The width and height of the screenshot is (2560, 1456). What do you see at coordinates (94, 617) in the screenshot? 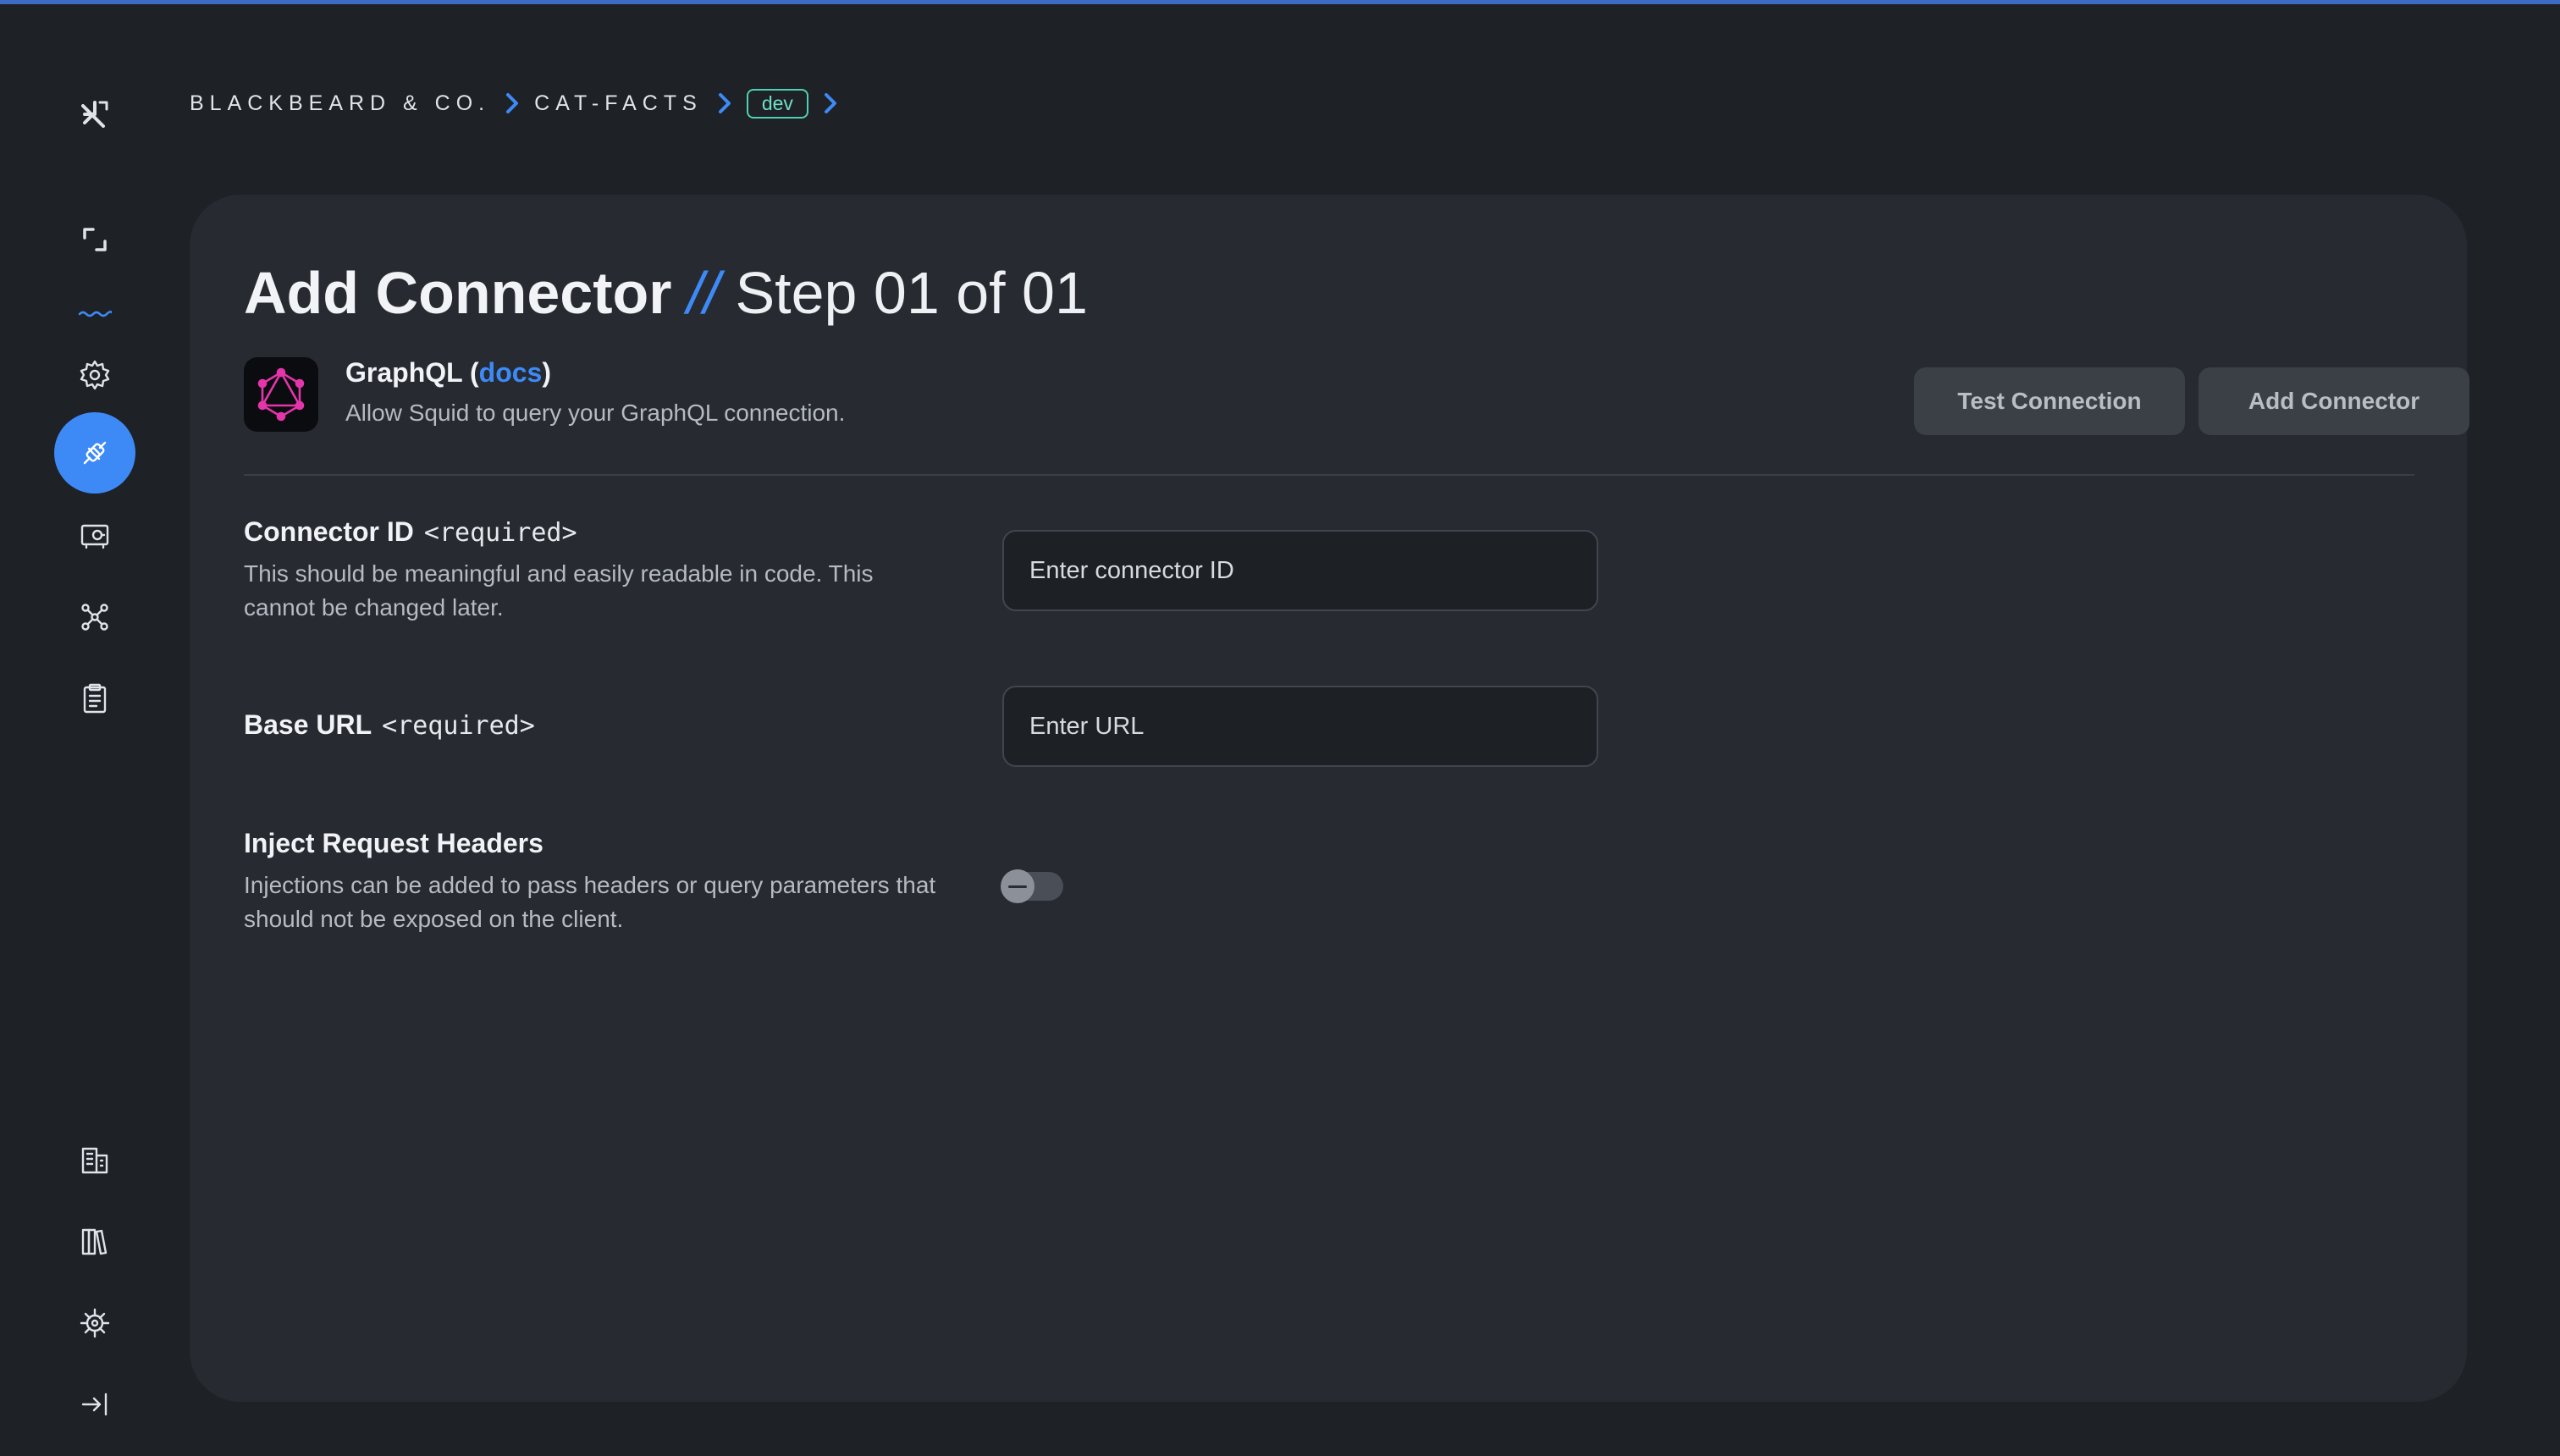
I see `integrations-icon` at bounding box center [94, 617].